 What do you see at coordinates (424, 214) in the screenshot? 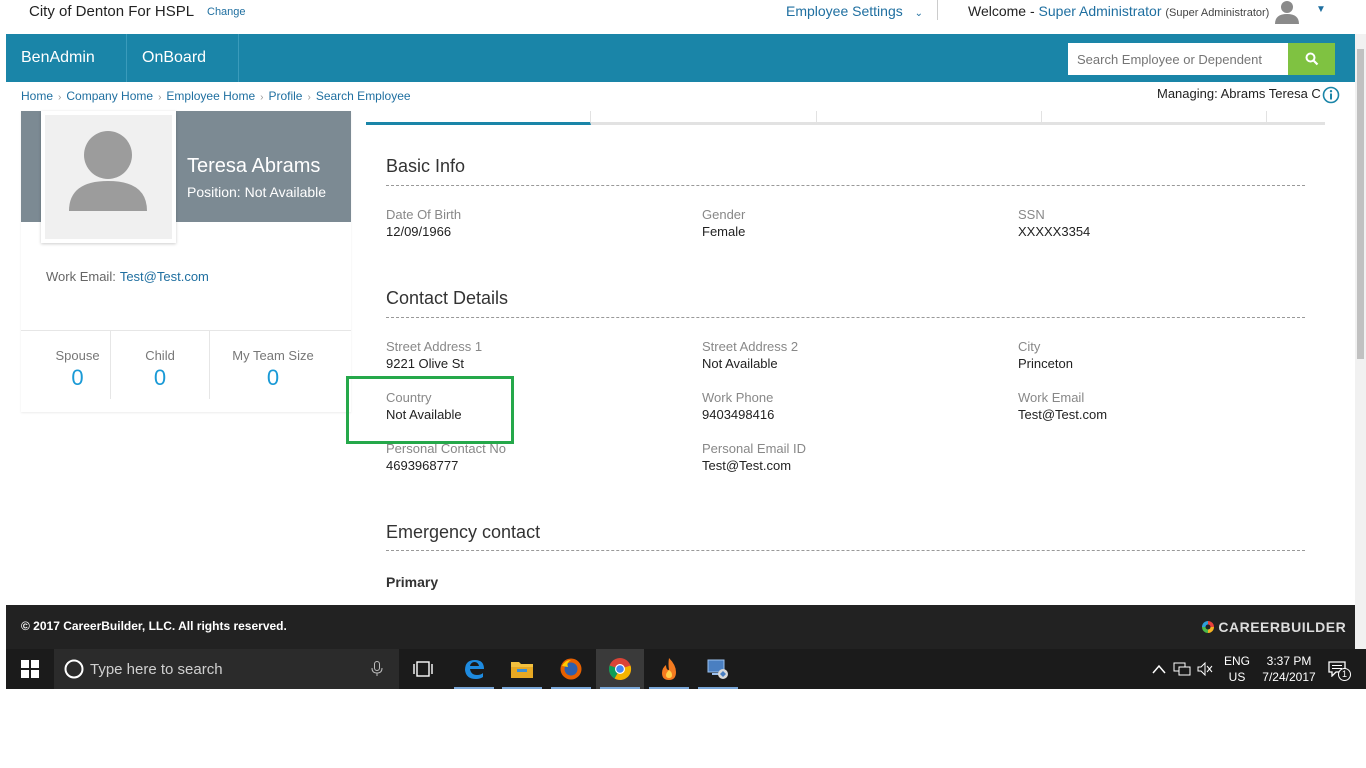
I see `field-label: Date Of Birth` at bounding box center [424, 214].